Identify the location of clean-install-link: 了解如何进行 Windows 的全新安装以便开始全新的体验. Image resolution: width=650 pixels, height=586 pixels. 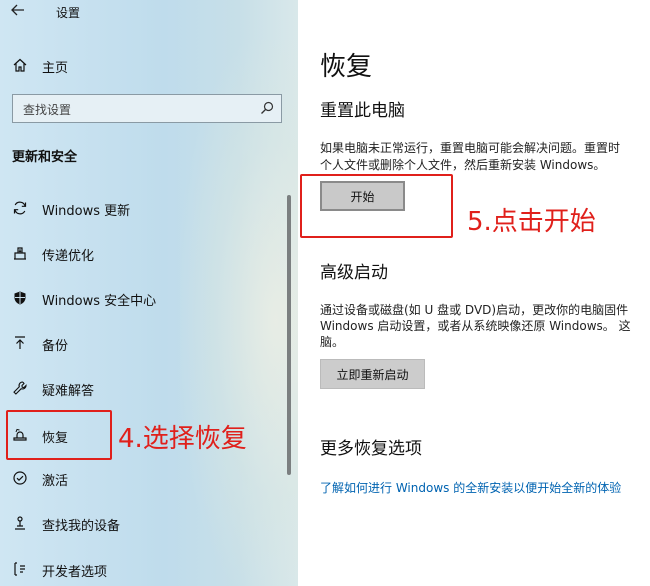
(470, 487).